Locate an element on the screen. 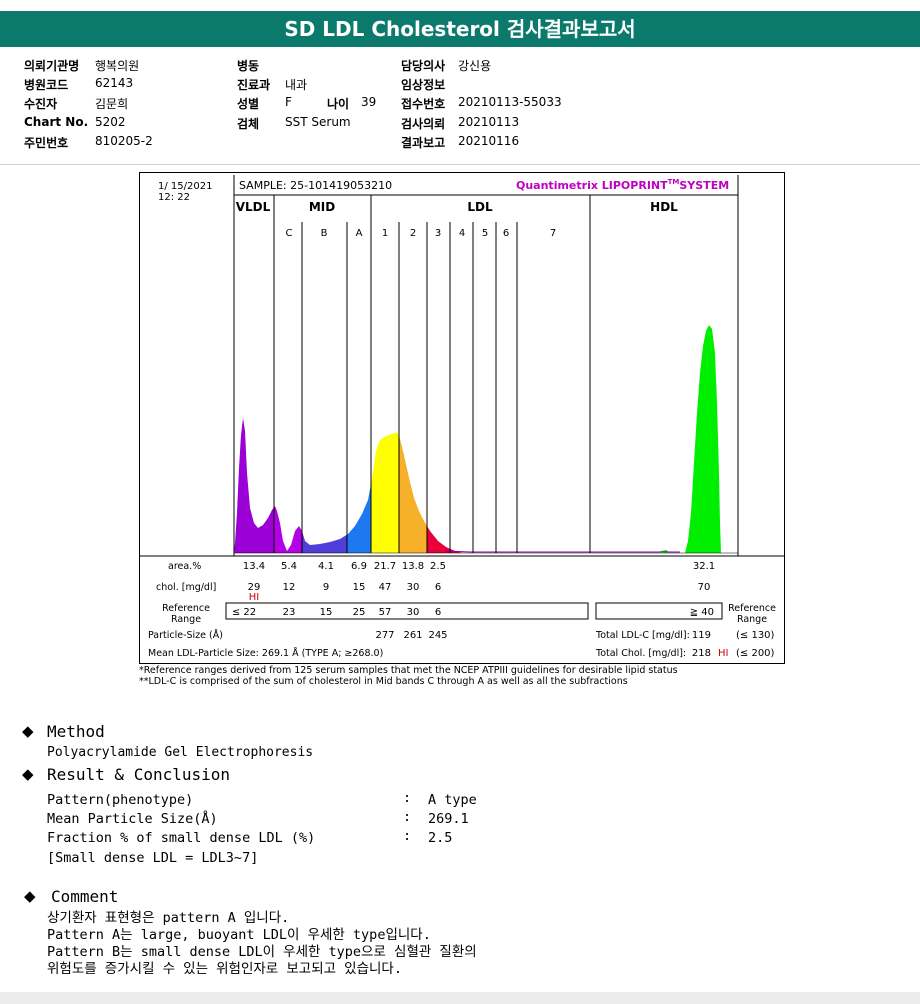 Image resolution: width=920 pixels, height=1004 pixels. area-a: 6.9 is located at coordinates (359, 566).